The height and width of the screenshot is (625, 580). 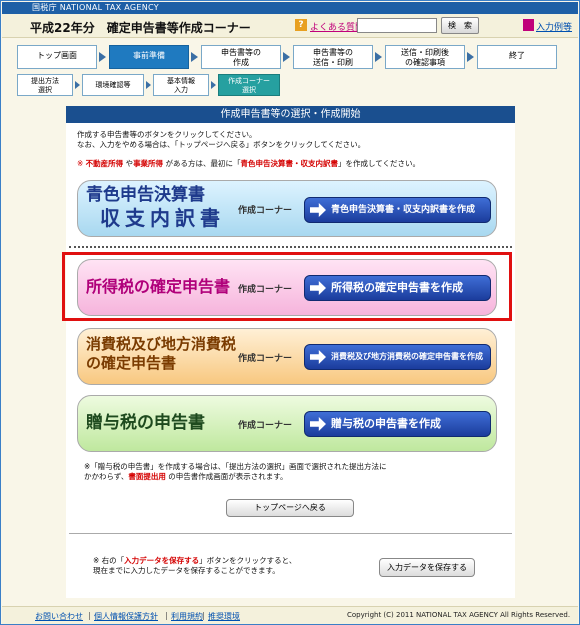 What do you see at coordinates (128, 163) in the screenshot?
I see `note-mid-1: や` at bounding box center [128, 163].